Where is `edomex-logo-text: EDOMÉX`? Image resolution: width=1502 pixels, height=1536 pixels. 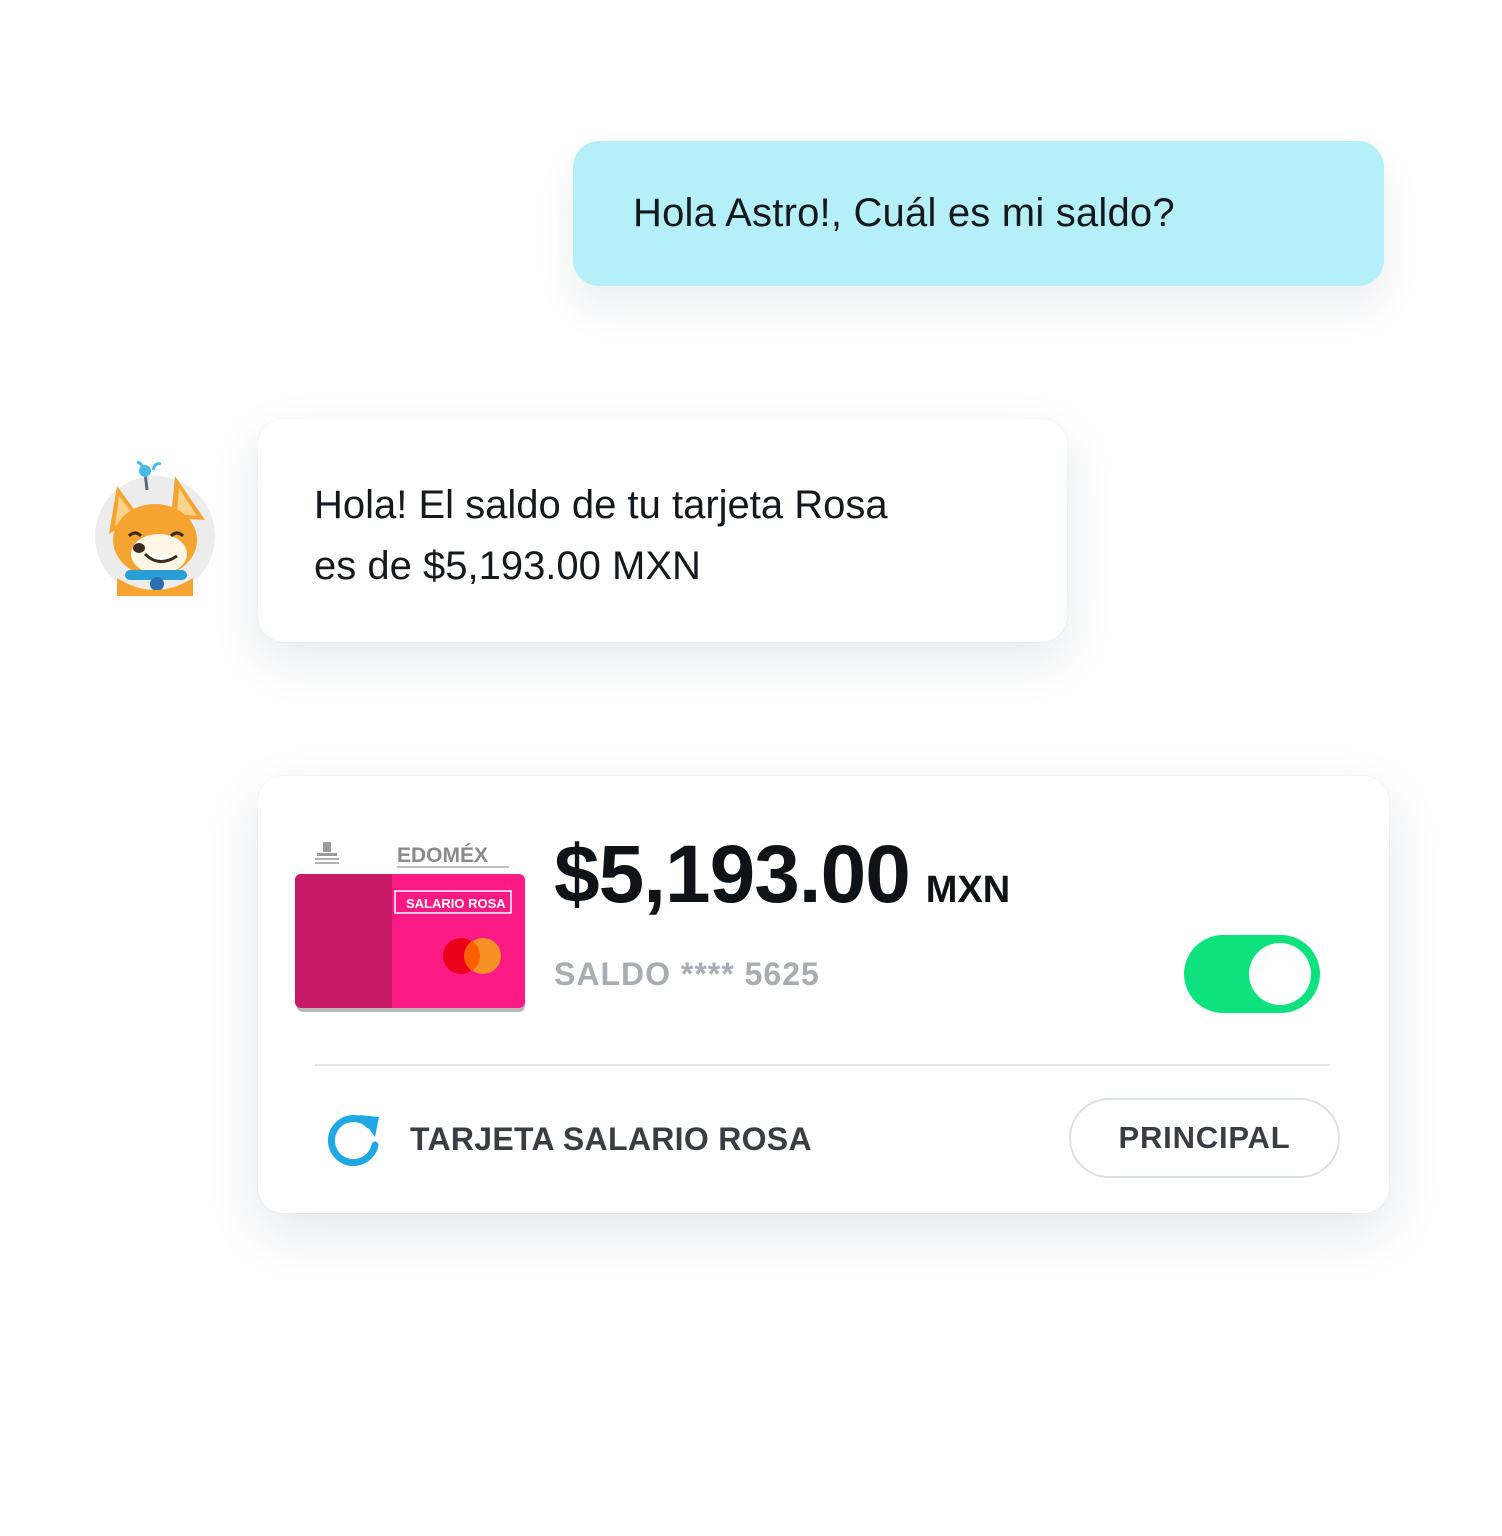
edomex-logo-text: EDOMÉX is located at coordinates (442, 855).